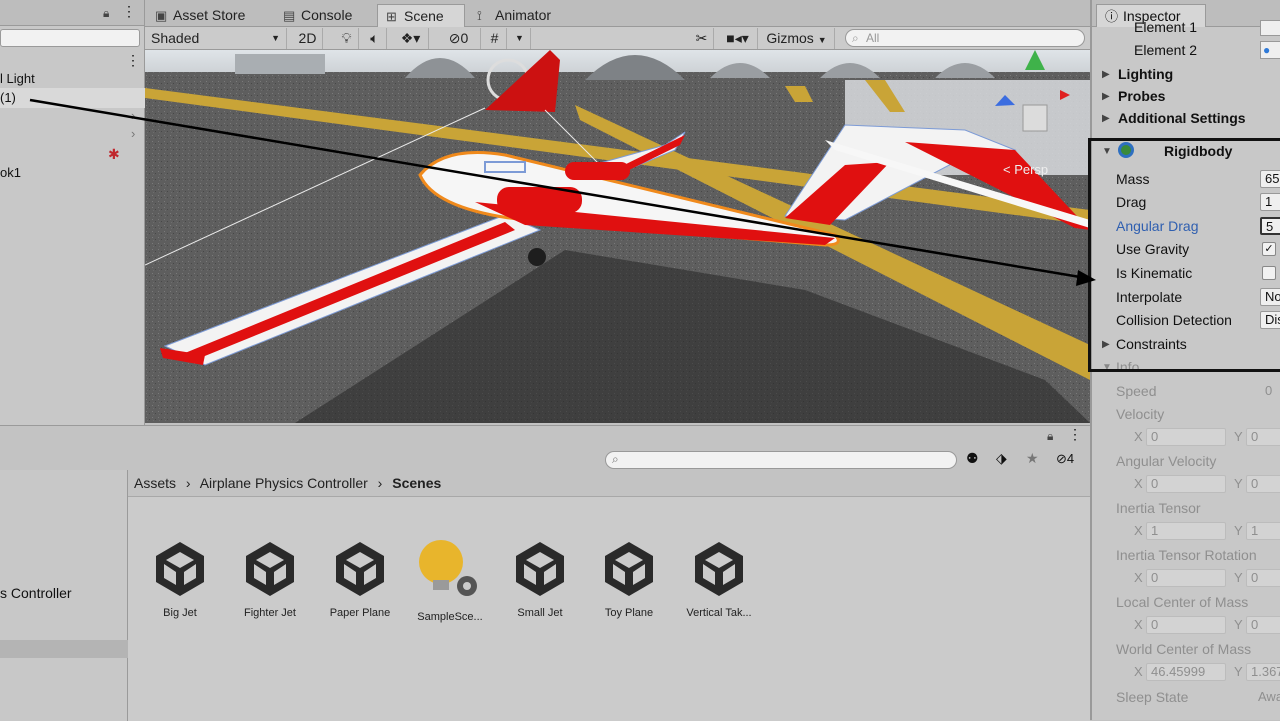  What do you see at coordinates (1086, 278) in the screenshot?
I see `arrow-head-icon` at bounding box center [1086, 278].